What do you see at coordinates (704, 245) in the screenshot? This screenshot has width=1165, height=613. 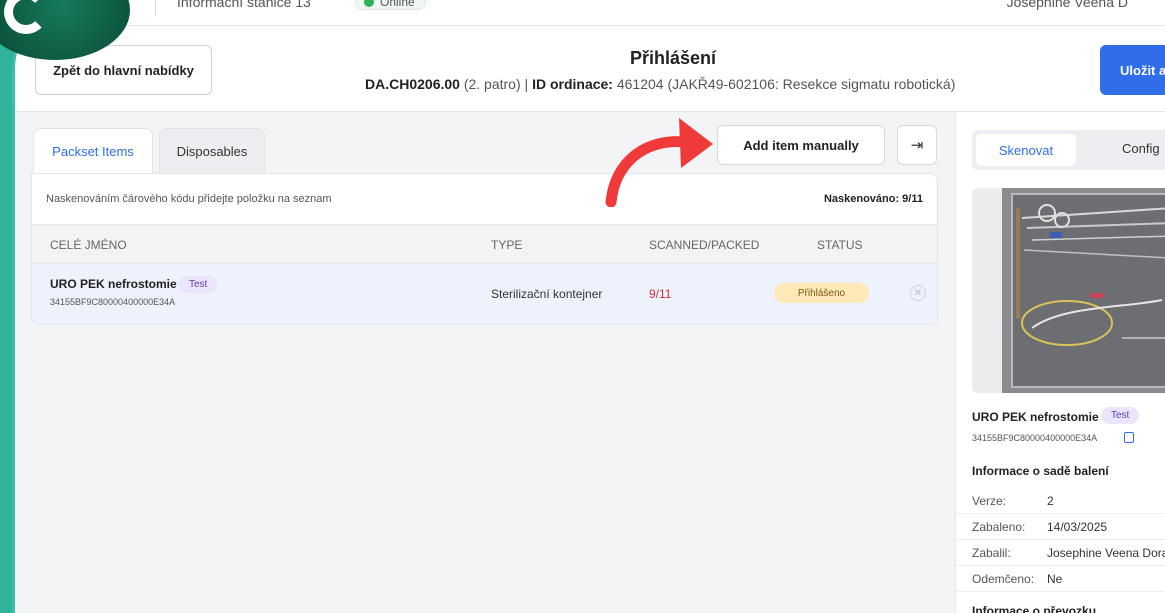 I see `column-header-scanned: SCANNED/PACKED` at bounding box center [704, 245].